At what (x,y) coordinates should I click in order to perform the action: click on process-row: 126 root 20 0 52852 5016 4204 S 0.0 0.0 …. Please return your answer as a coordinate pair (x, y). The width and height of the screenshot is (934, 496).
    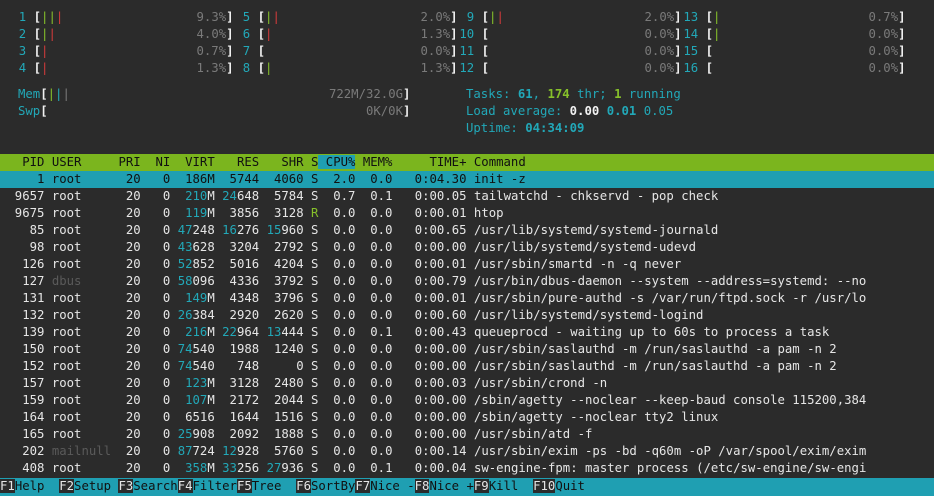
    Looking at the image, I should click on (467, 264).